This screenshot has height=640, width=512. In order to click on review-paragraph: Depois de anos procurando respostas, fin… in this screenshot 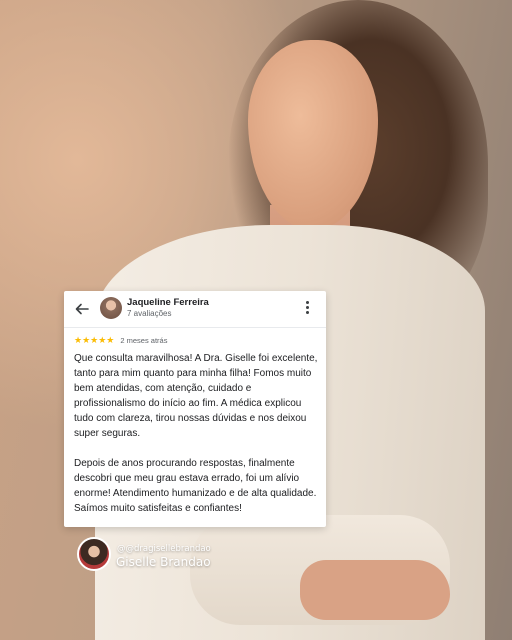, I will do `click(195, 486)`.